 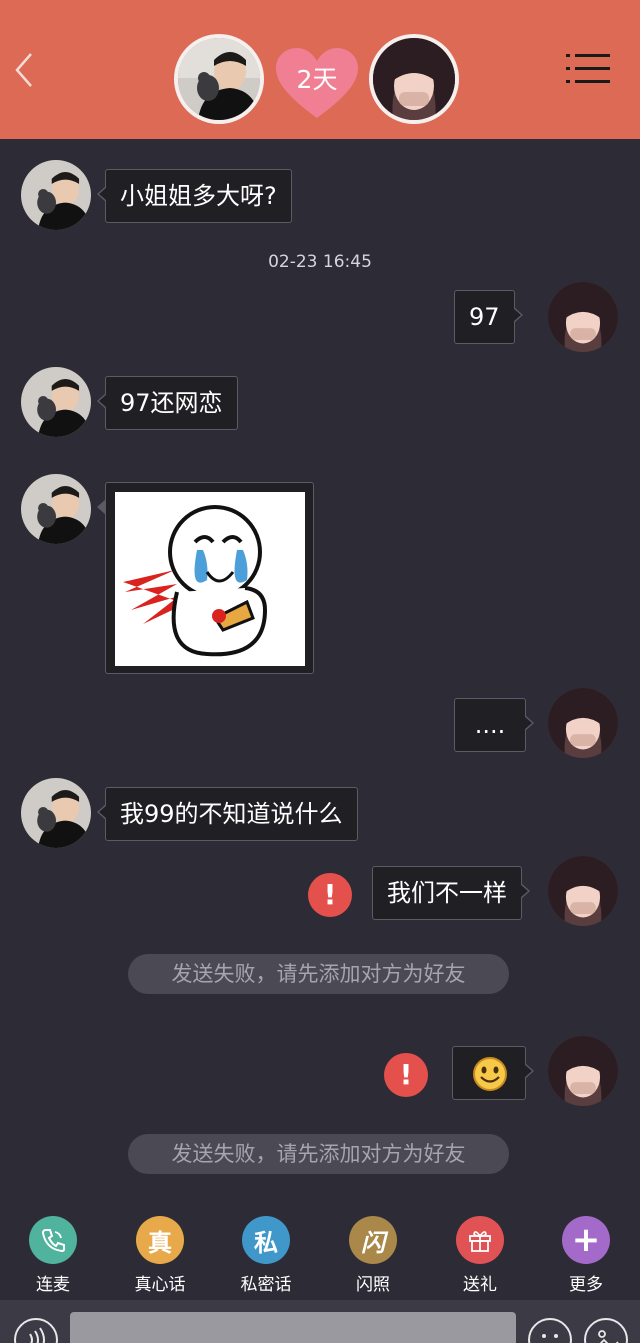 I want to click on smiley-icon, so click(x=550, y=1336).